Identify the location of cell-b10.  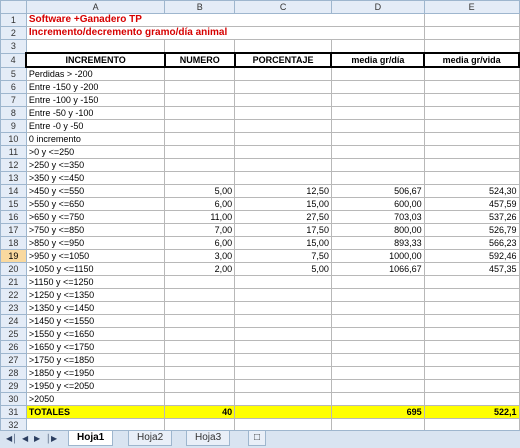
(200, 139).